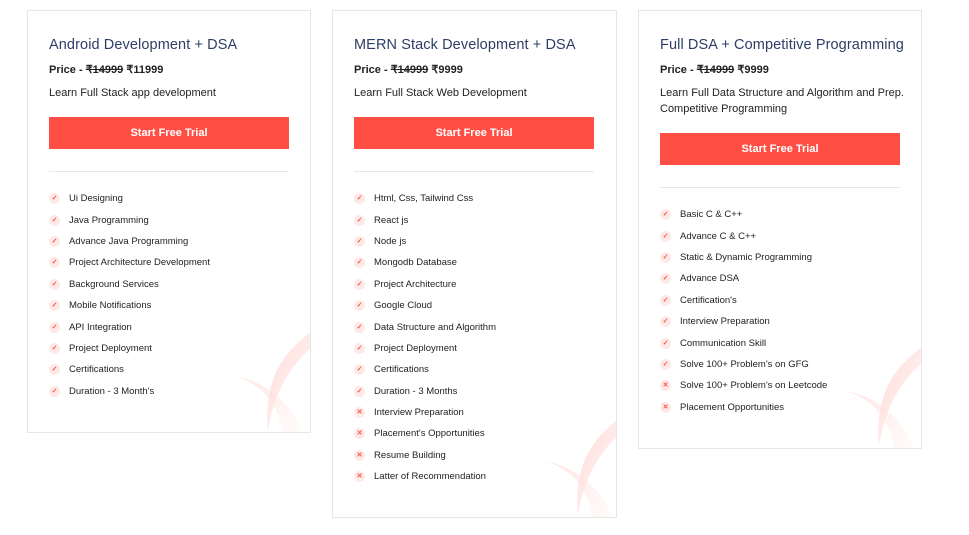 The width and height of the screenshot is (969, 535). Describe the element at coordinates (139, 263) in the screenshot. I see `feature-text: Project Architecture Development` at that location.